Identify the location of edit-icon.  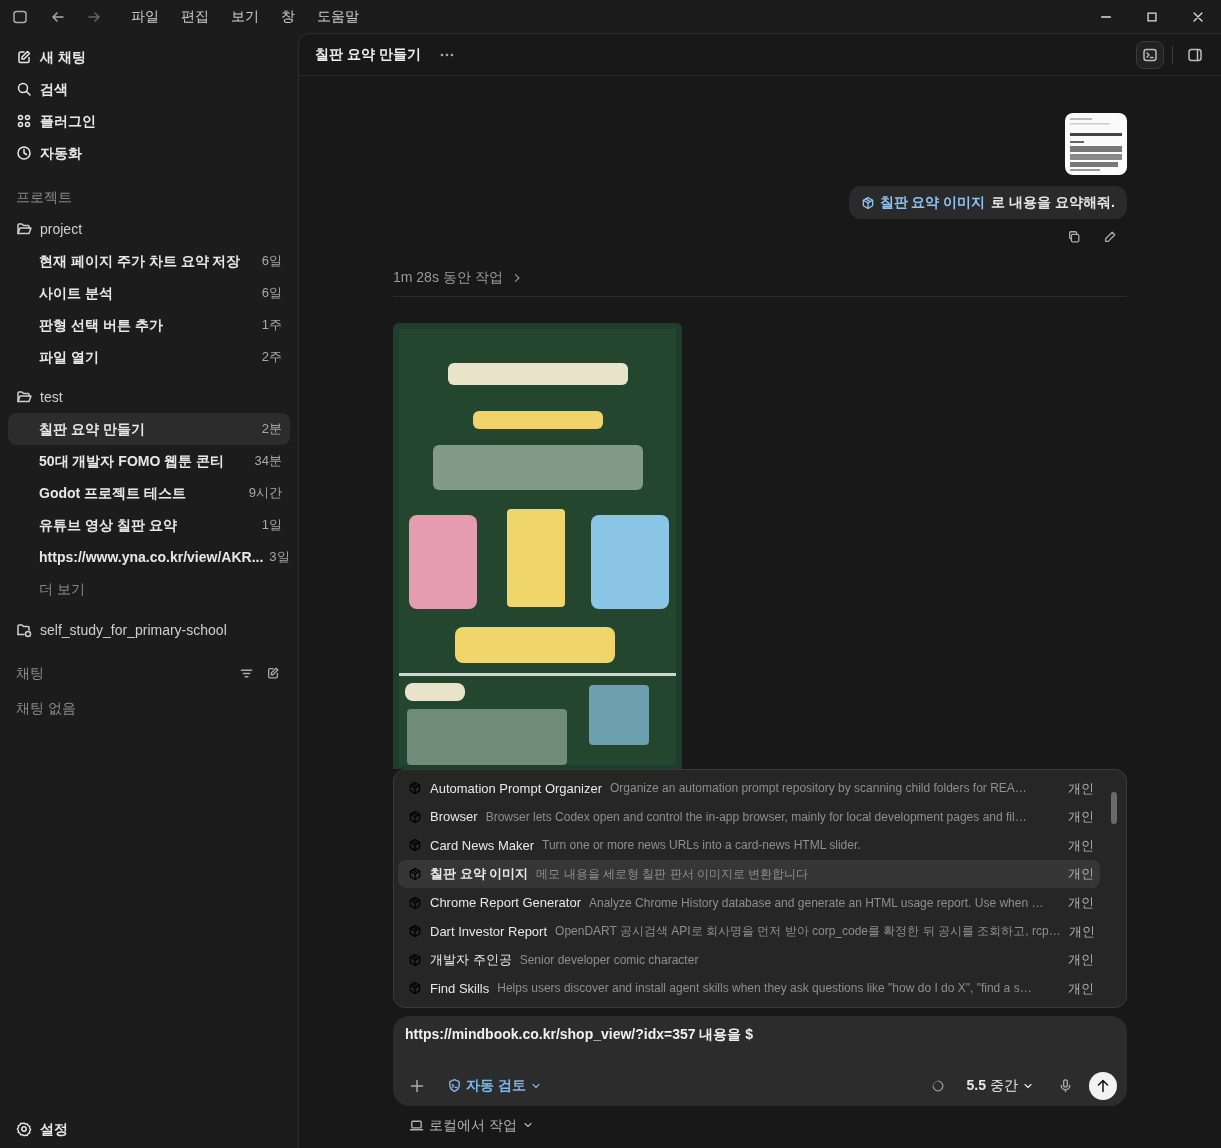
(1110, 237).